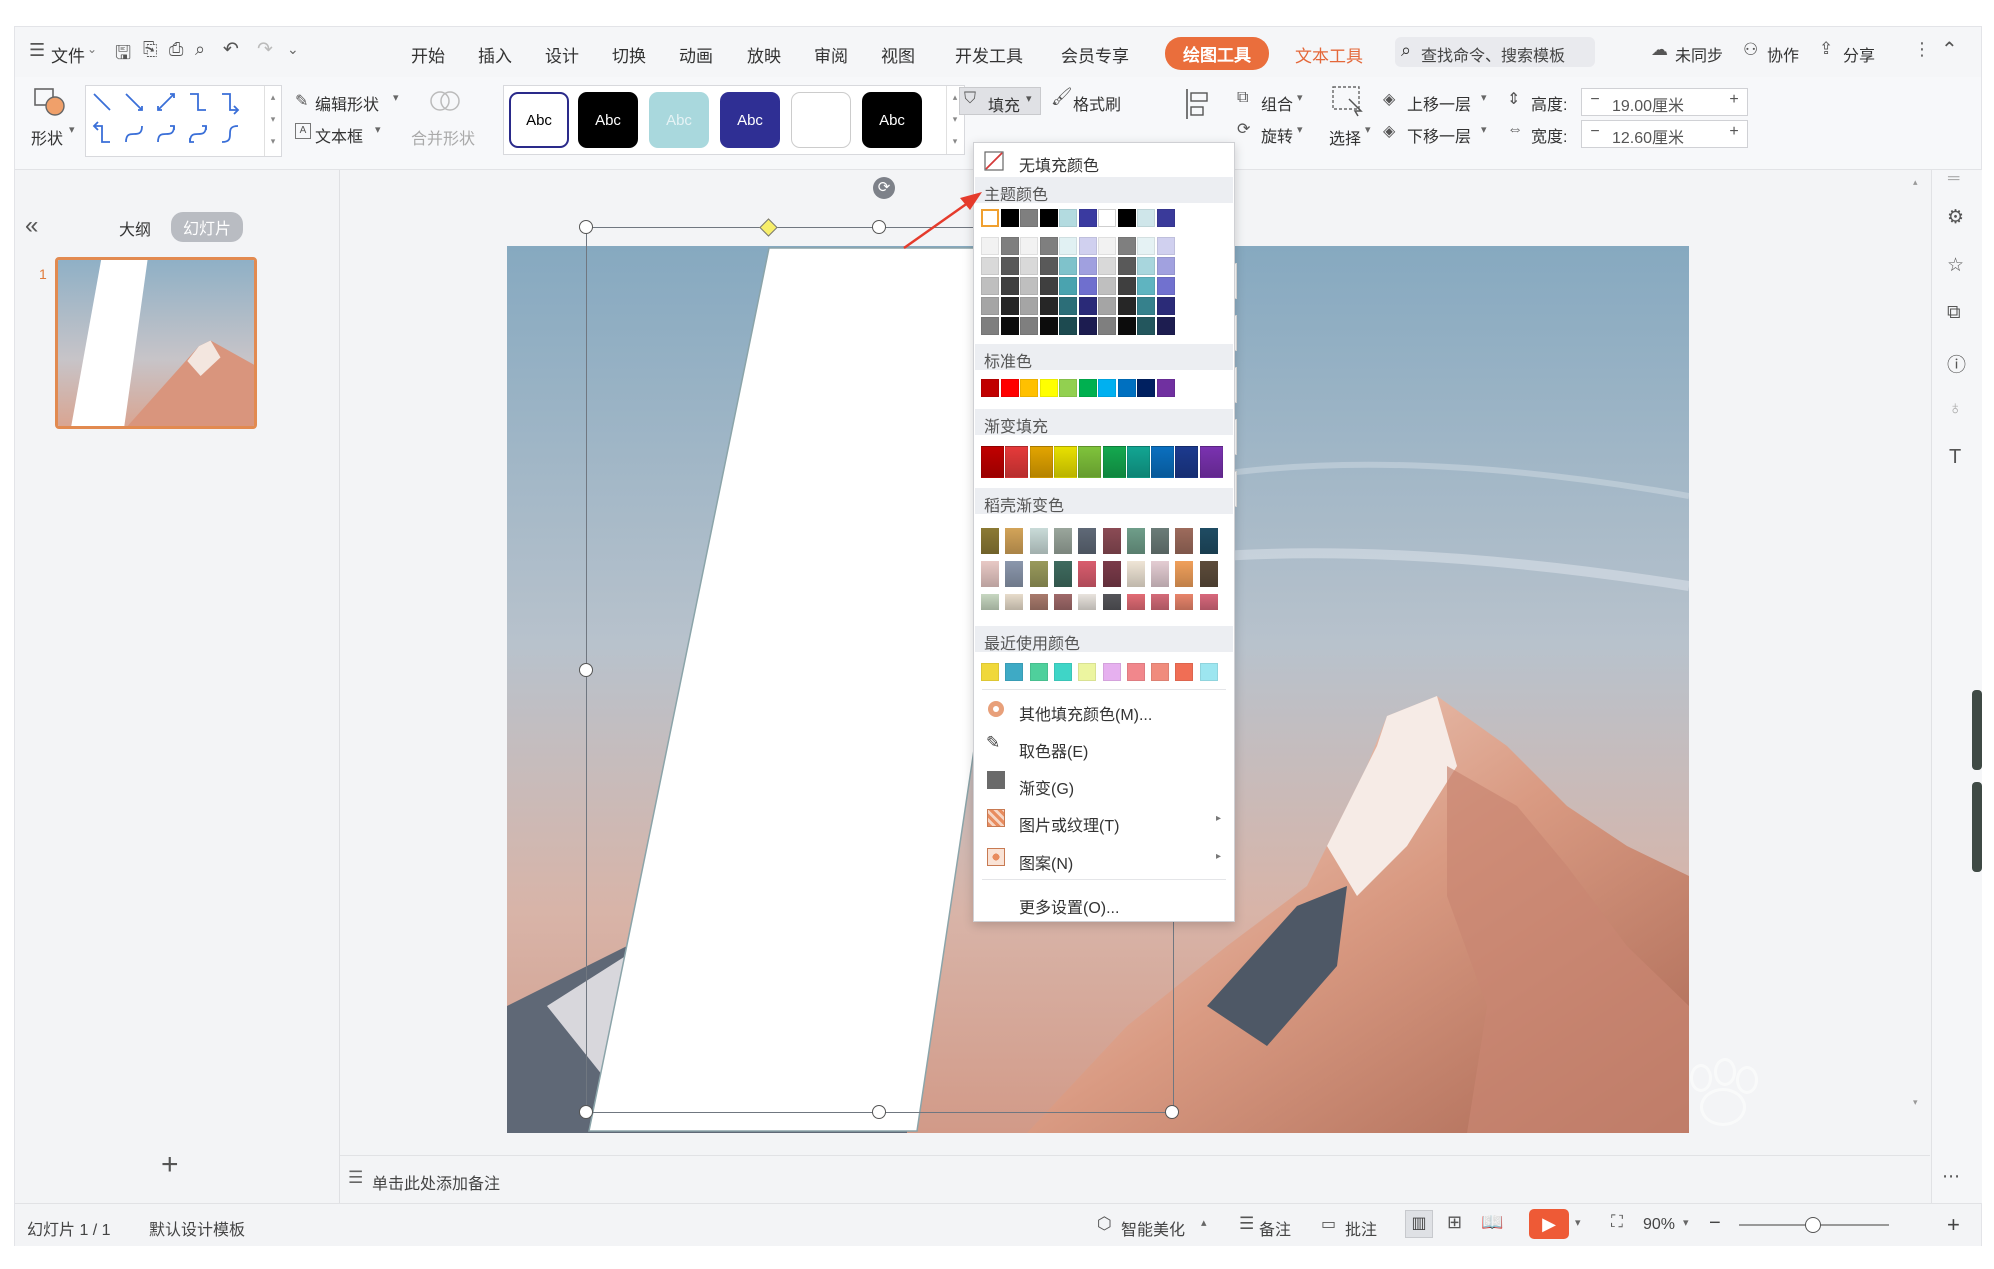 The width and height of the screenshot is (1994, 1269). What do you see at coordinates (586, 227) in the screenshot?
I see `resize-handle-top-left` at bounding box center [586, 227].